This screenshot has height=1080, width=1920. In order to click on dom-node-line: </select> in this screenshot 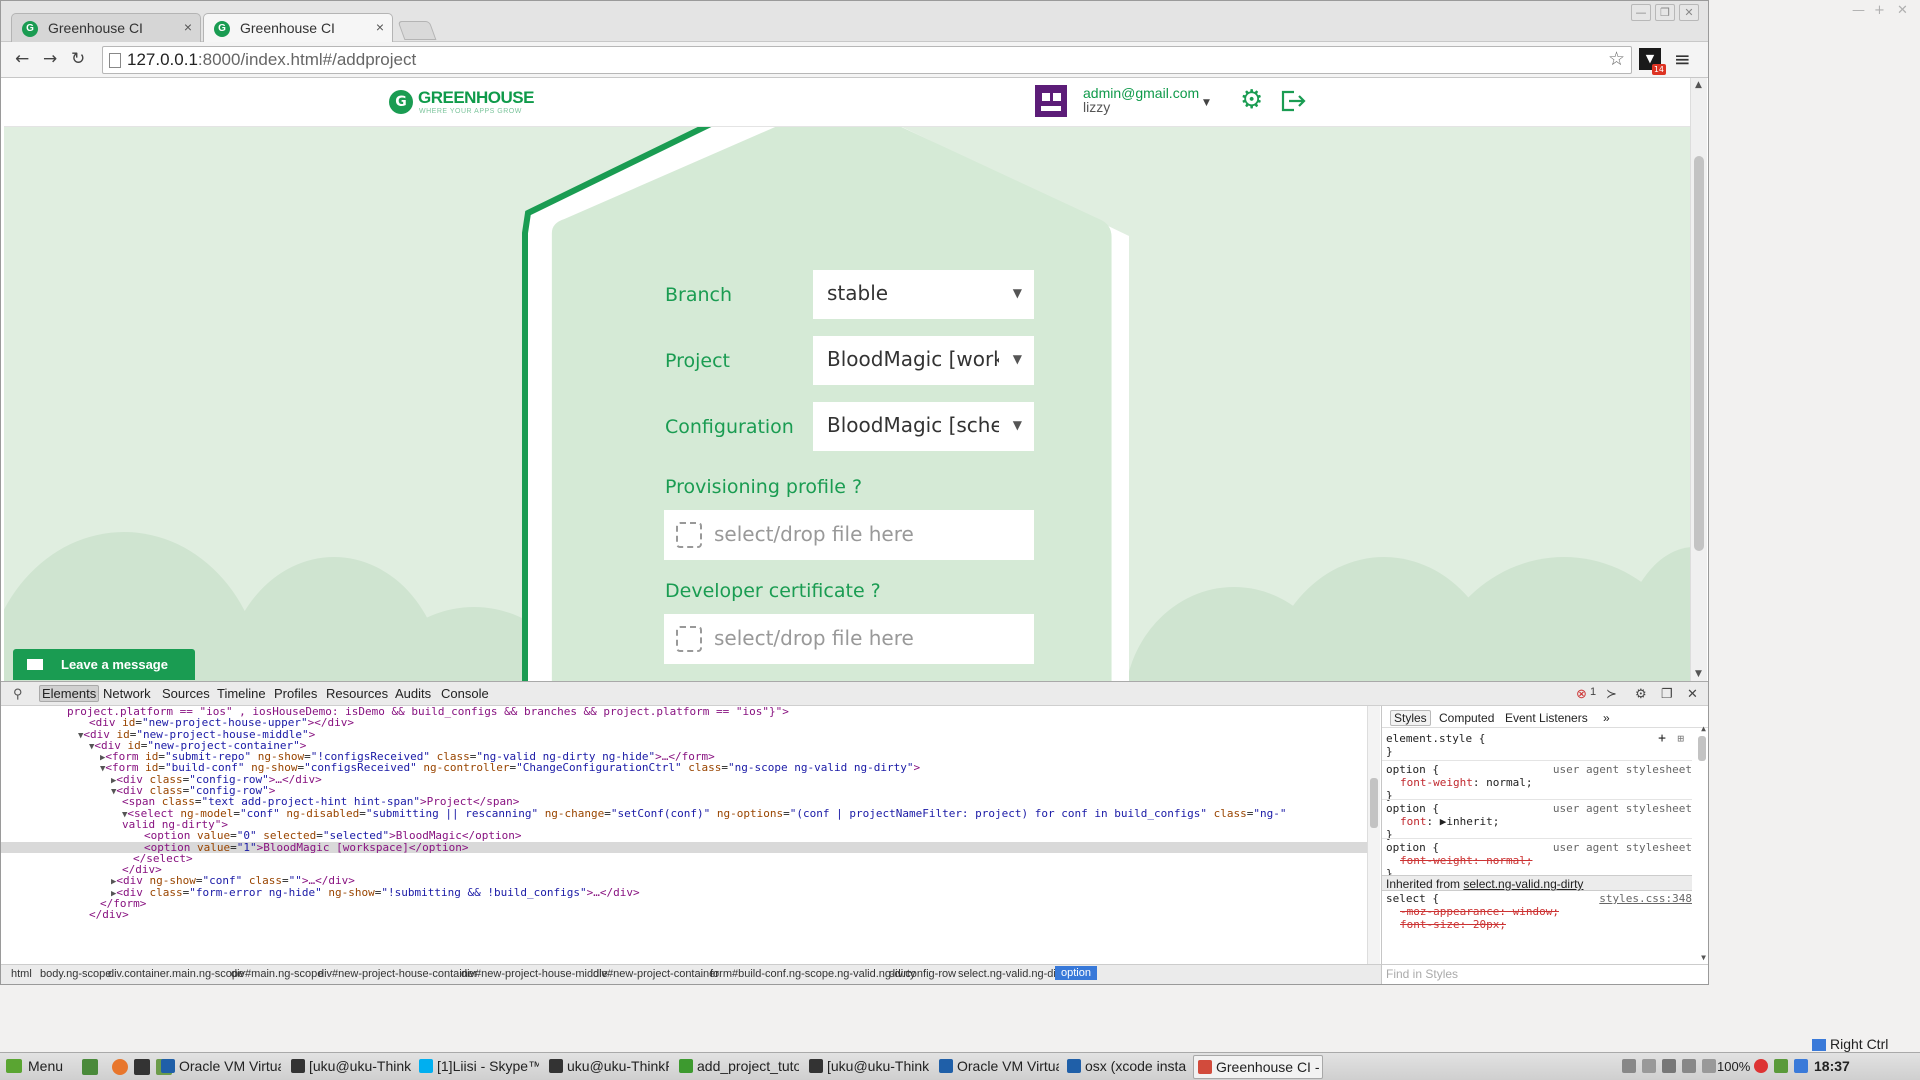, I will do `click(684, 858)`.